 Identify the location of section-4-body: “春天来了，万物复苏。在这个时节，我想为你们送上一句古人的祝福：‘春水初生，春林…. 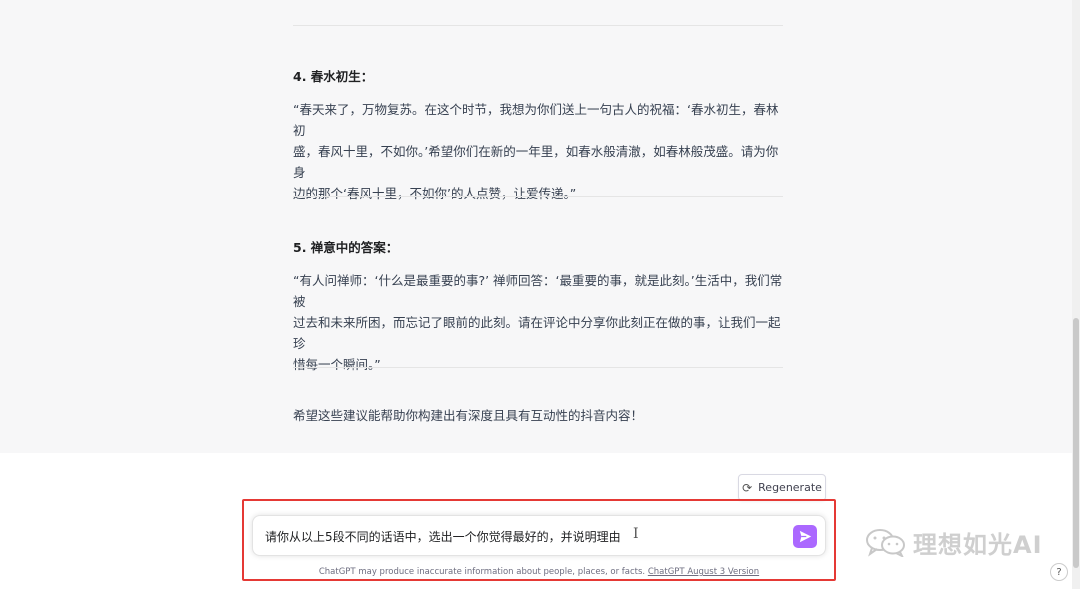
(540, 151).